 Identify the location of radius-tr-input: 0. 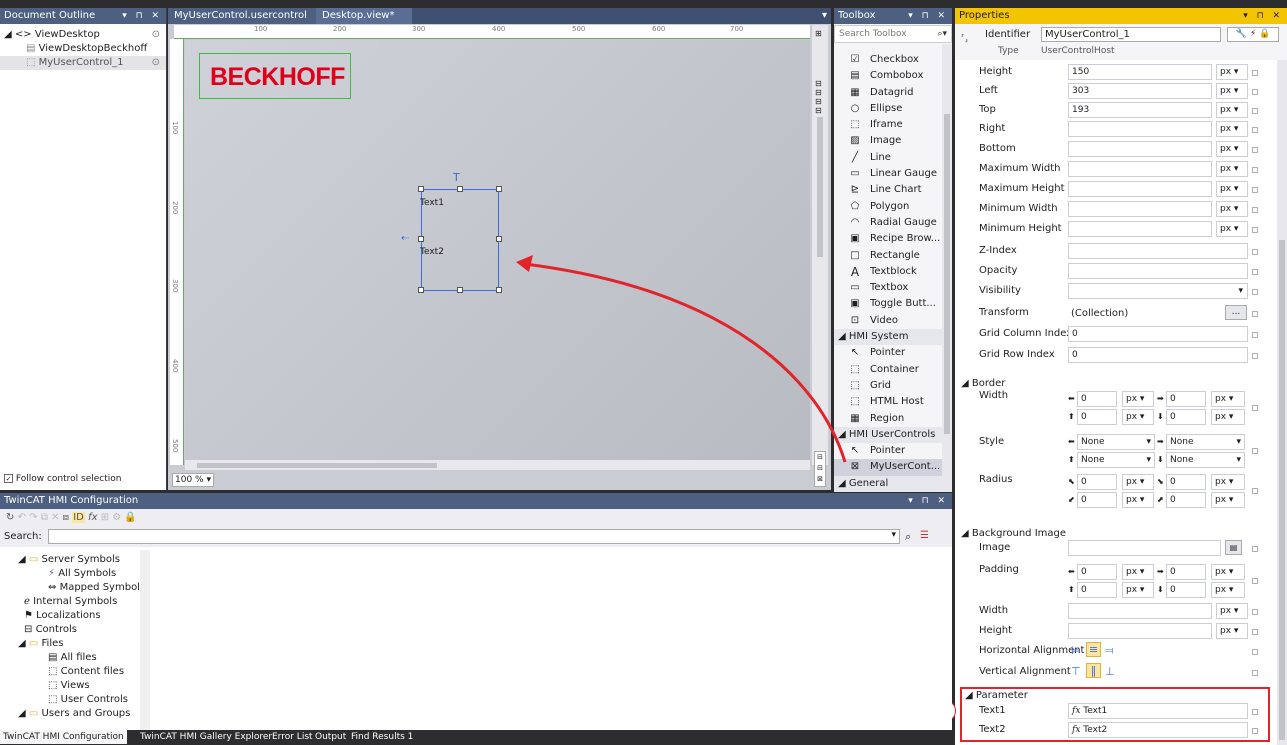
(1186, 482).